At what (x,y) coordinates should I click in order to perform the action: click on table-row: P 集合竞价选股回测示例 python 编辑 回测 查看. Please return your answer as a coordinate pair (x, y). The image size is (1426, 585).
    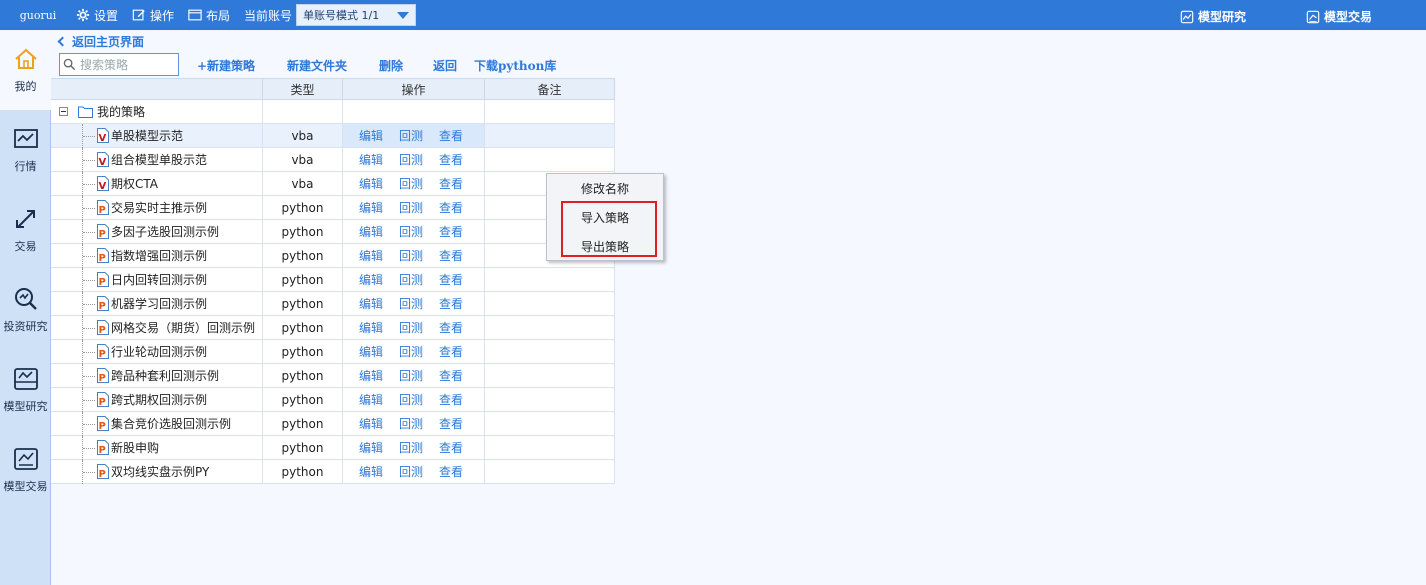
    Looking at the image, I should click on (333, 424).